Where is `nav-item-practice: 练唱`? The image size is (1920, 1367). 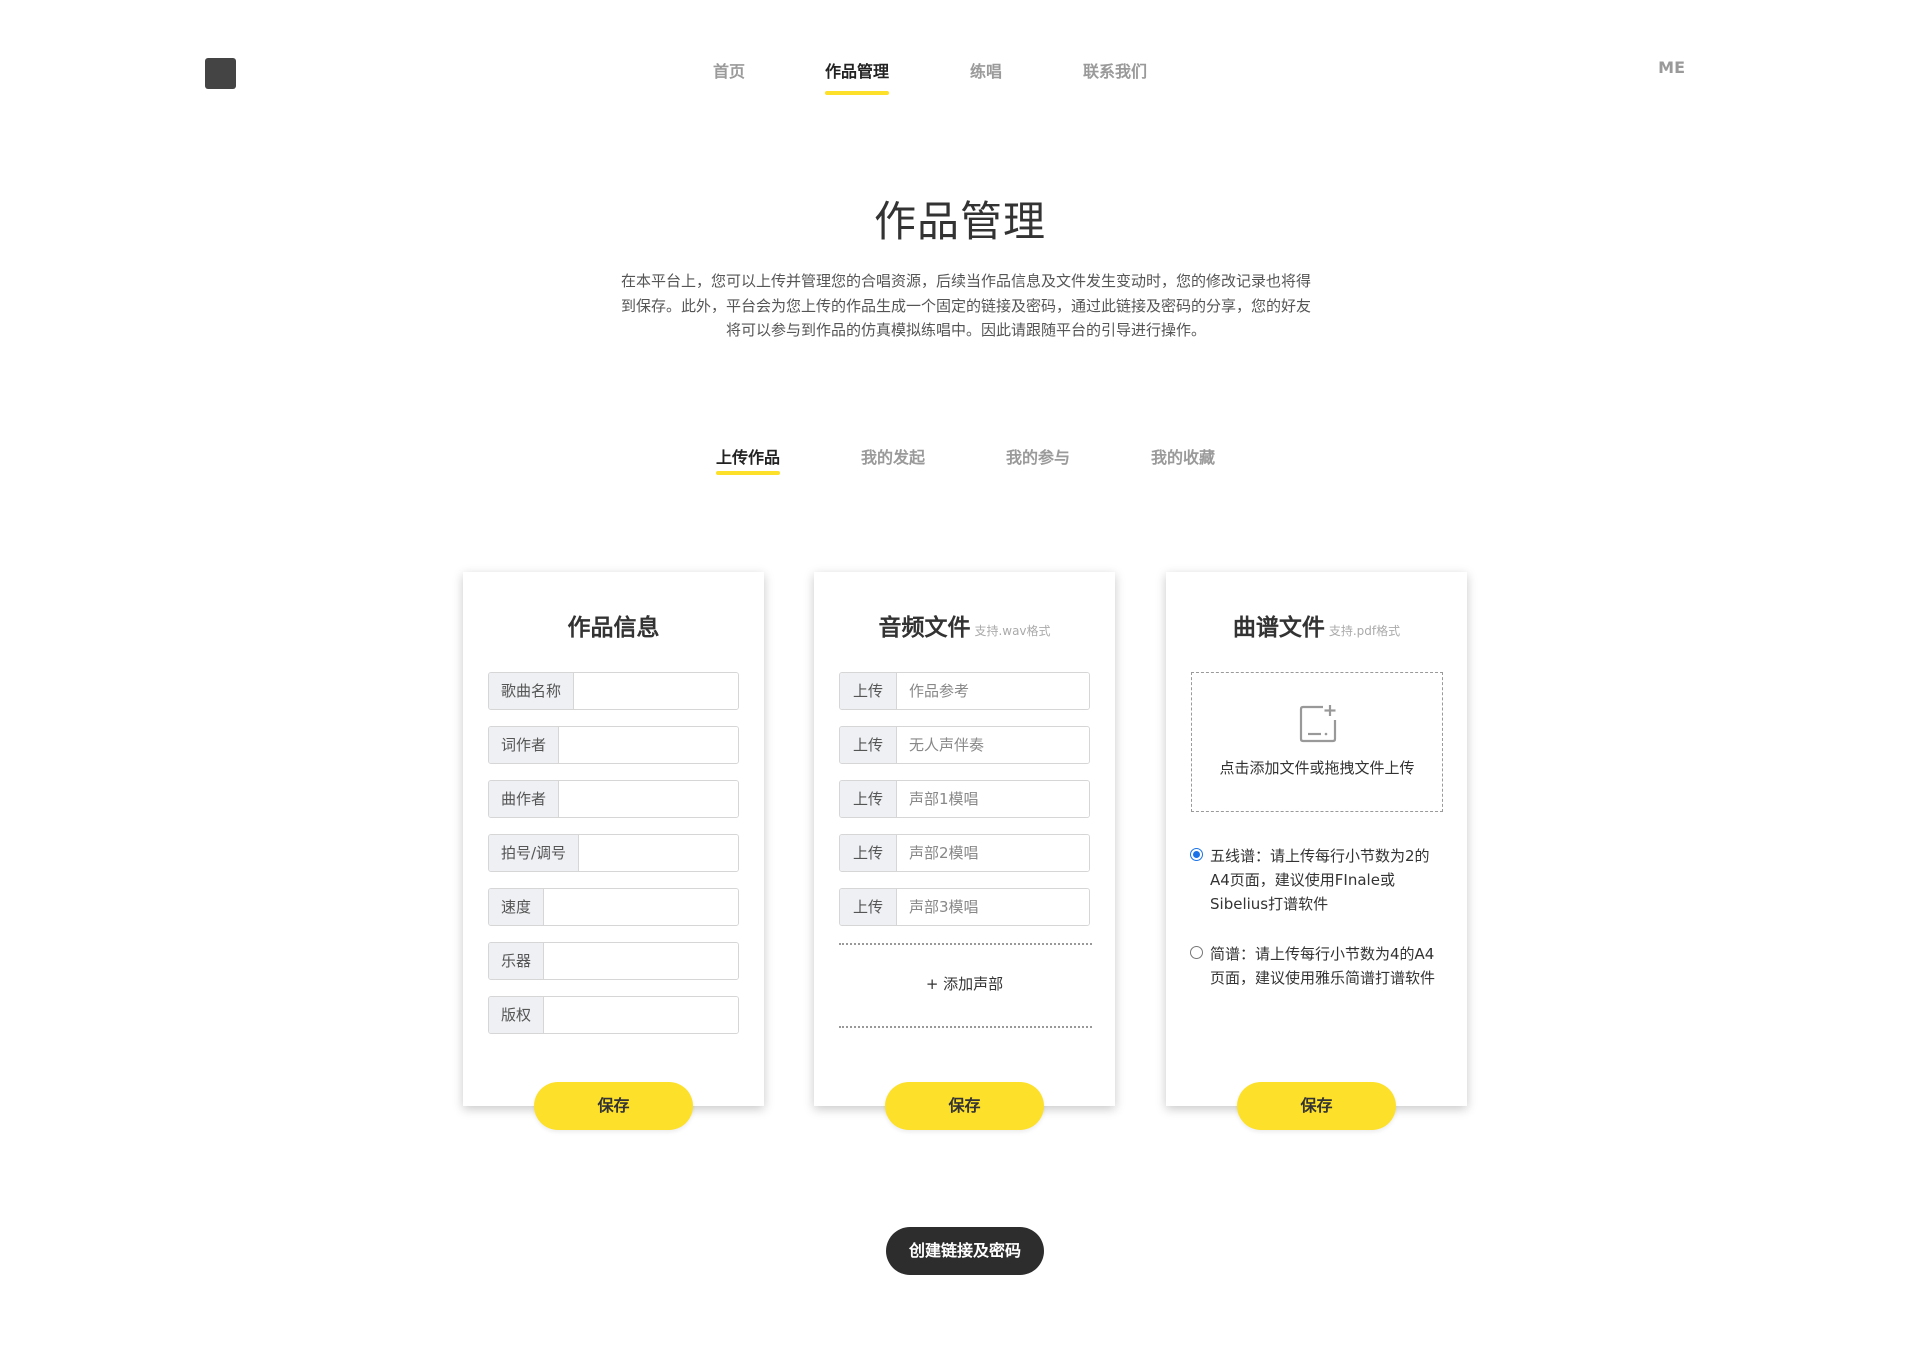 nav-item-practice: 练唱 is located at coordinates (986, 70).